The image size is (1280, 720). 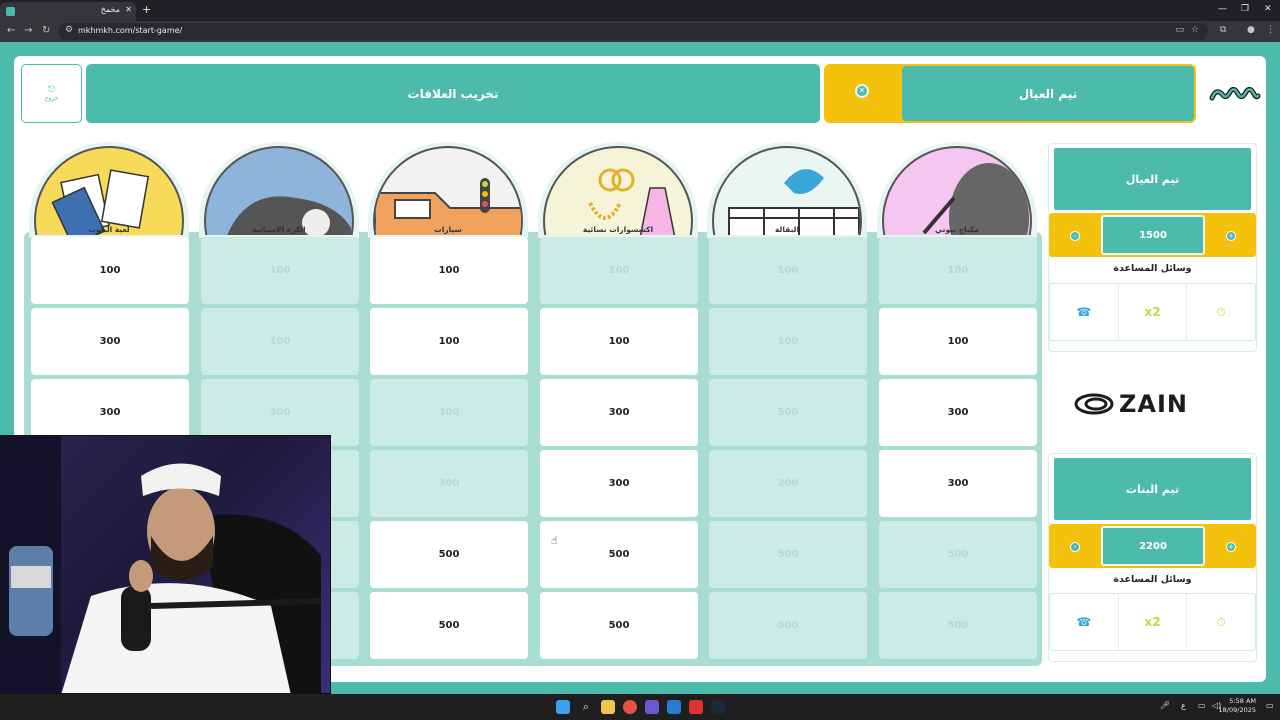 I want to click on browser-tab: مخمخ ✕, so click(x=68, y=11).